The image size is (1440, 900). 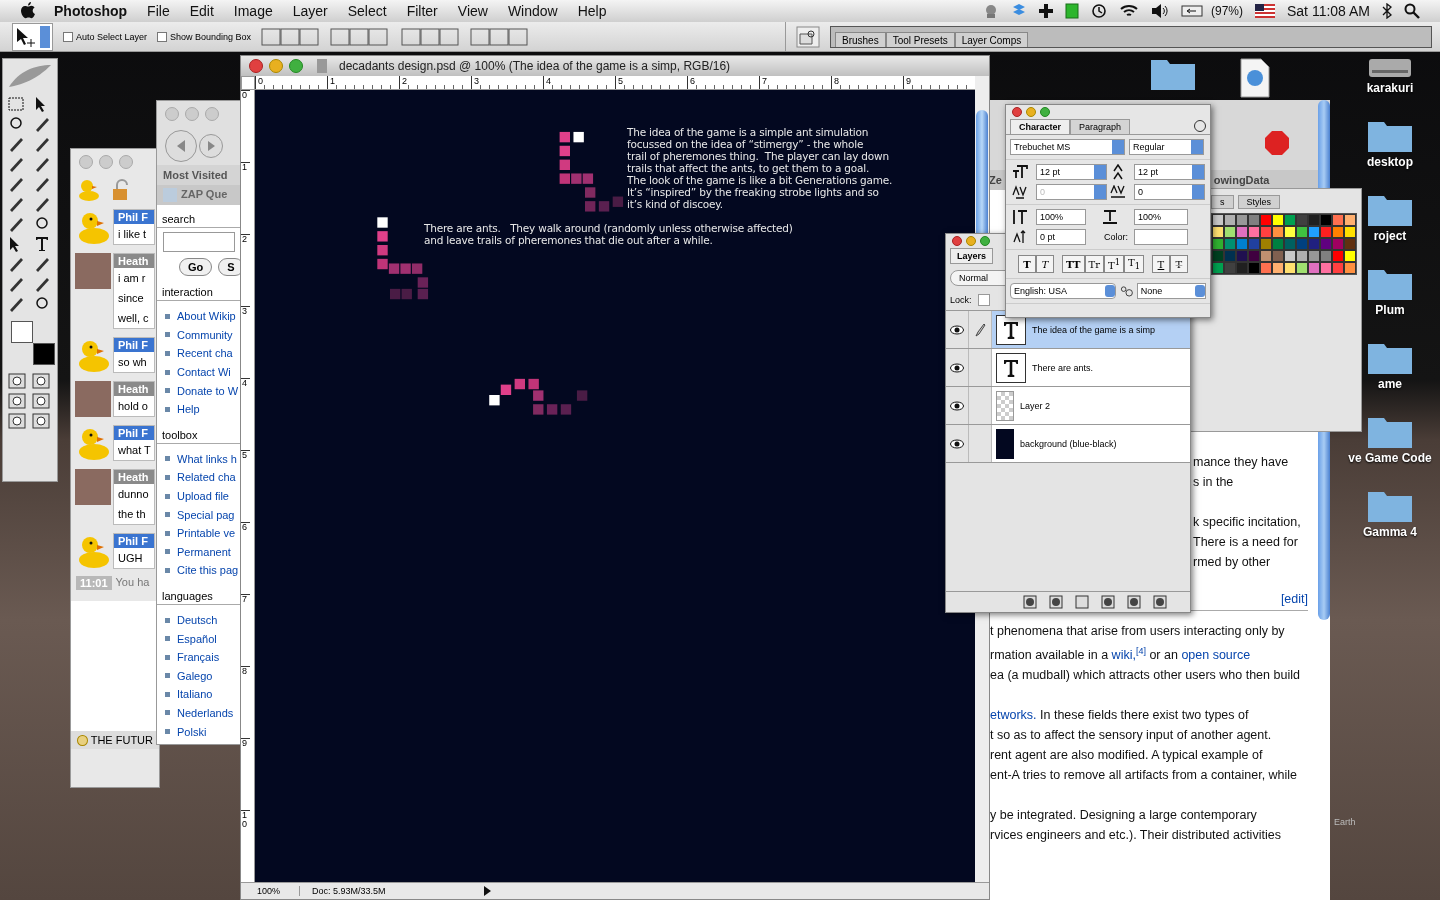 I want to click on bookmark-item: Ze, so click(x=995, y=180).